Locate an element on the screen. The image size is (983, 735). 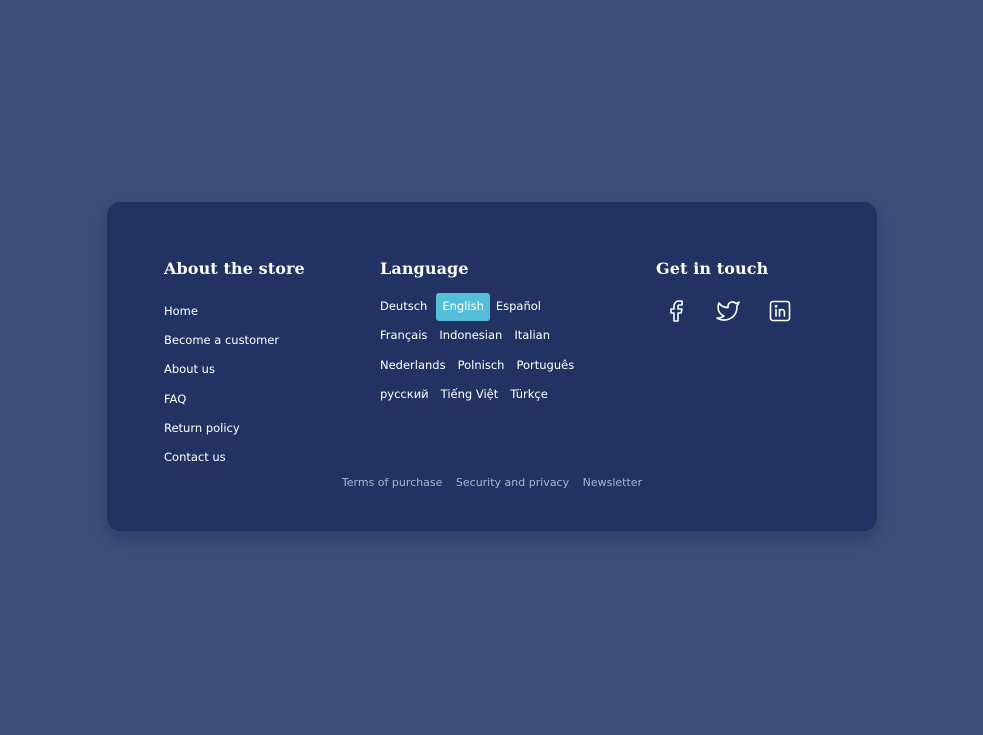
linkedin-icon is located at coordinates (780, 311).